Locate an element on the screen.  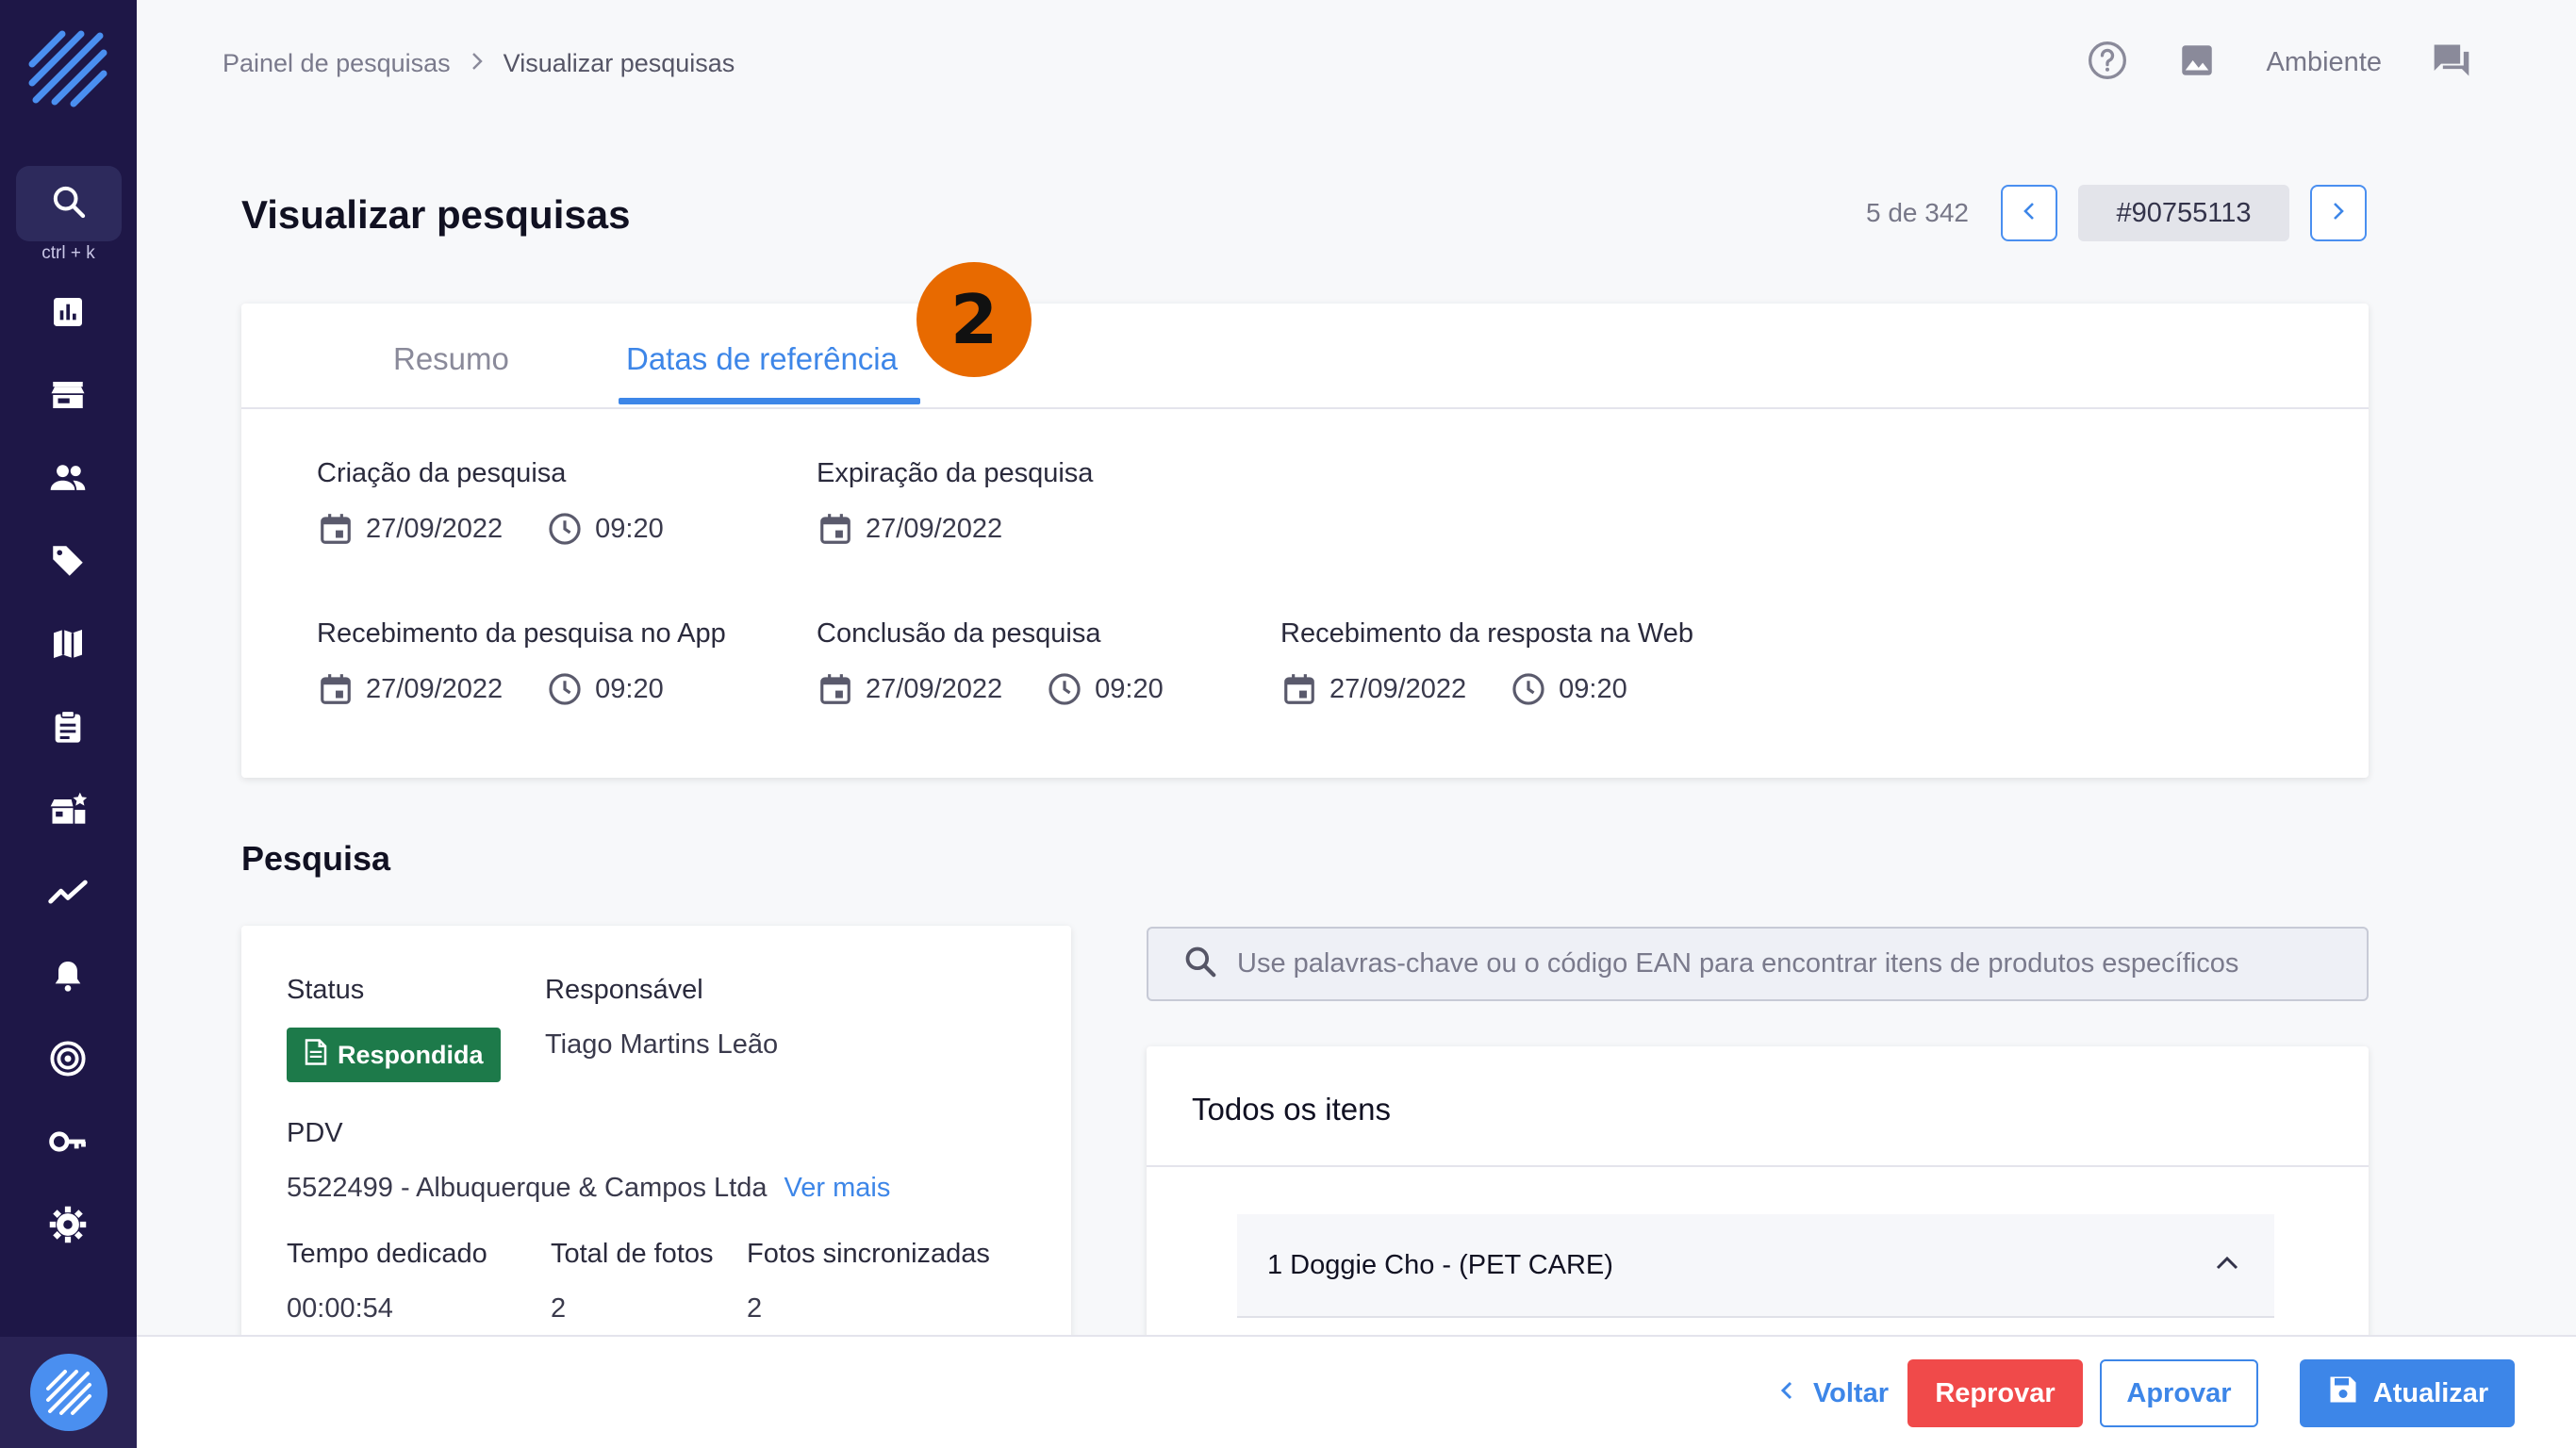
store-icon is located at coordinates (67, 395).